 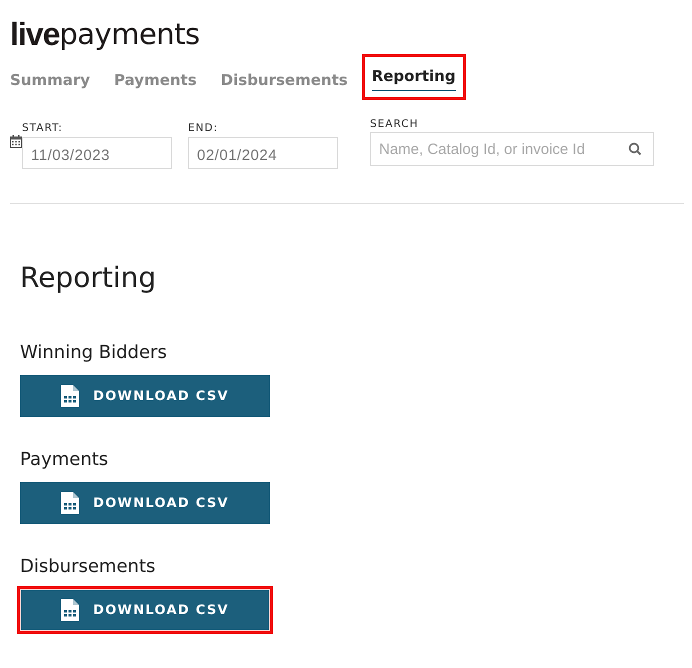 What do you see at coordinates (284, 81) in the screenshot?
I see `nav-tab: Disbursements` at bounding box center [284, 81].